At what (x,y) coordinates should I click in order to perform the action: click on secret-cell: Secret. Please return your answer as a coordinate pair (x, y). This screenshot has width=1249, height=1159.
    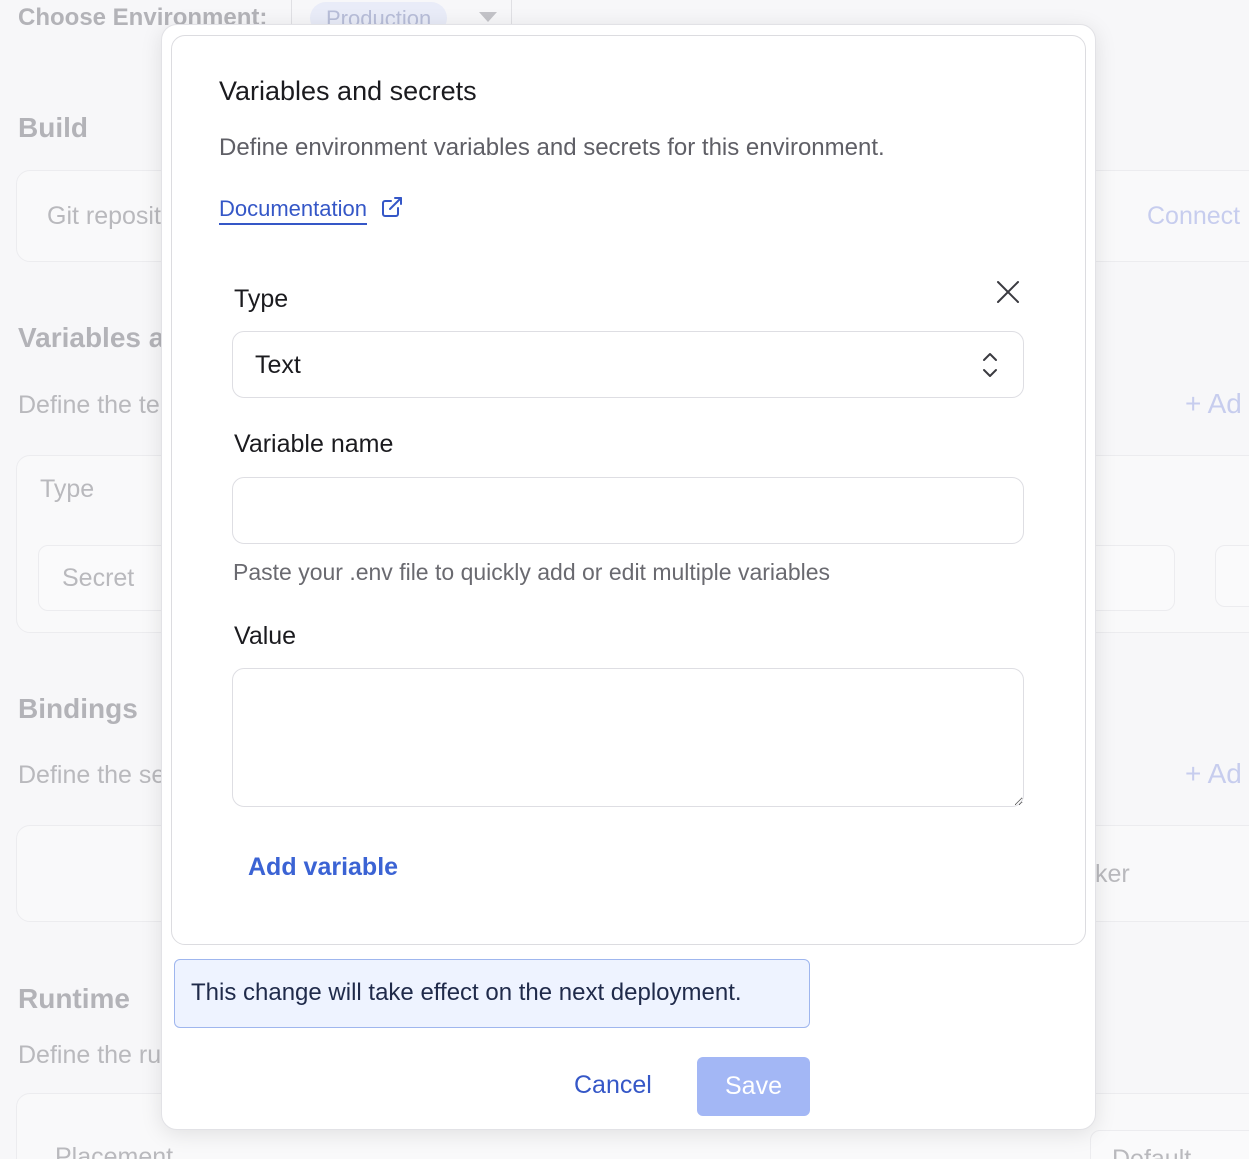
    Looking at the image, I should click on (98, 578).